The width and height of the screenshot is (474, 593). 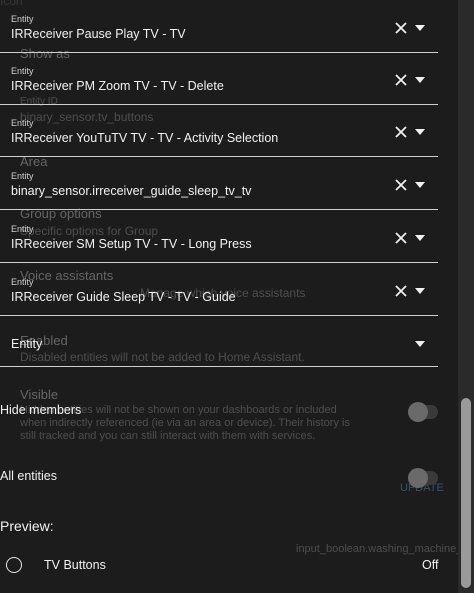 What do you see at coordinates (41, 410) in the screenshot?
I see `hide-members-label: Hide members` at bounding box center [41, 410].